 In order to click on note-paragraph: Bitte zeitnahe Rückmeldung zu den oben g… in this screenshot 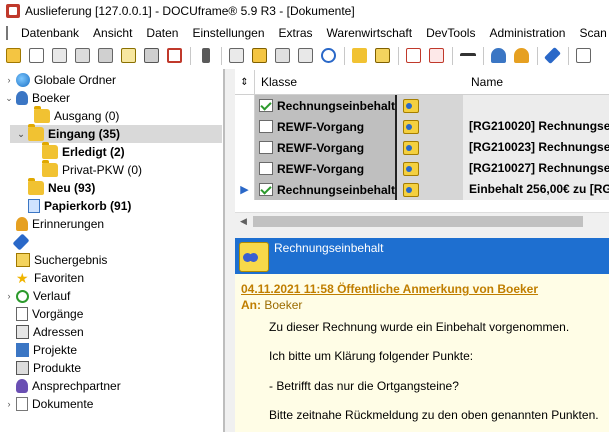, I will do `click(434, 415)`.